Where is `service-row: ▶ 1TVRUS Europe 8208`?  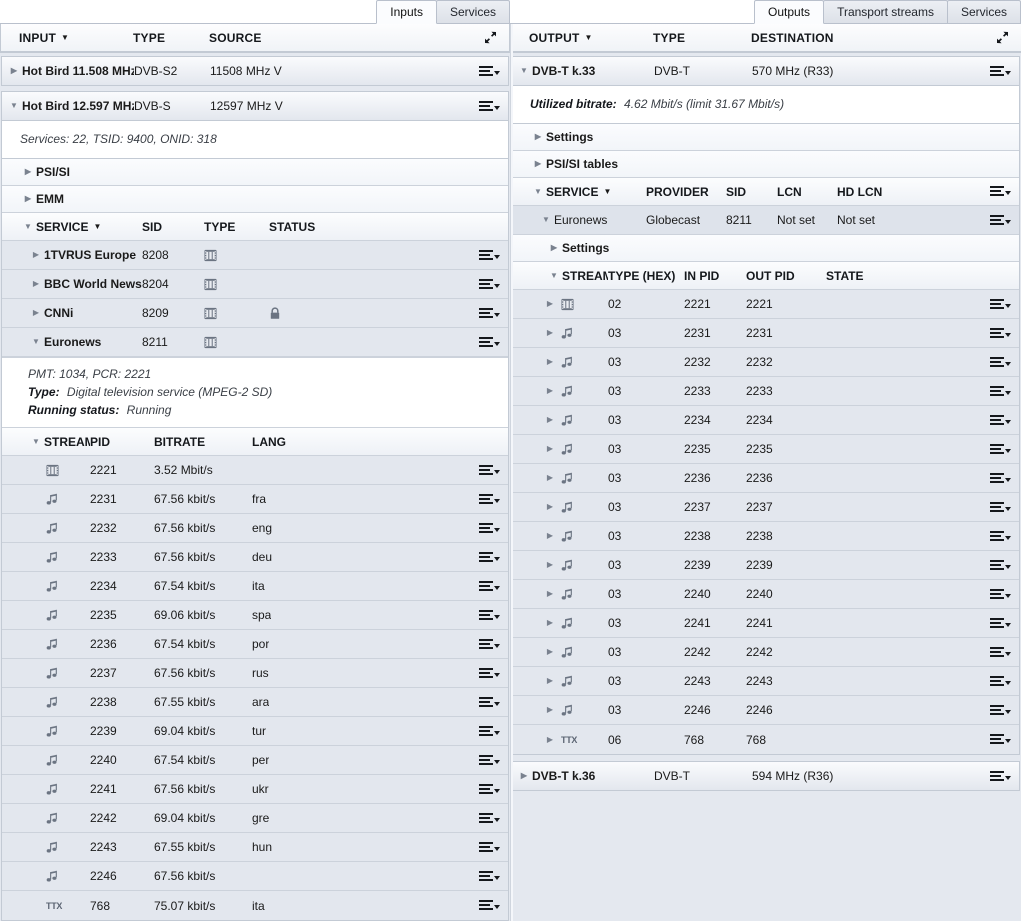
service-row: ▶ 1TVRUS Europe 8208 is located at coordinates (255, 255).